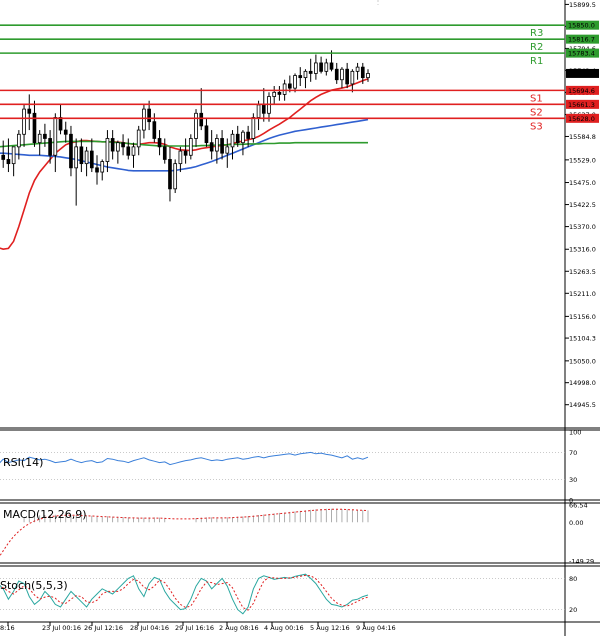 Image resolution: width=600 pixels, height=636 pixels. Describe the element at coordinates (300, 467) in the screenshot. I see `rsi-panel: 10070300` at that location.